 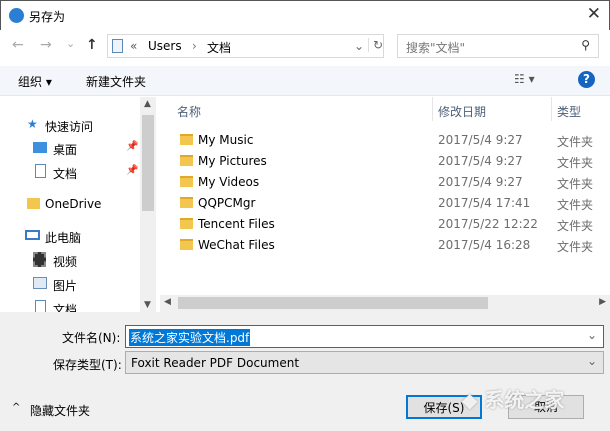 I want to click on sidebar-item-onedrive: OneDrive, so click(x=70, y=204).